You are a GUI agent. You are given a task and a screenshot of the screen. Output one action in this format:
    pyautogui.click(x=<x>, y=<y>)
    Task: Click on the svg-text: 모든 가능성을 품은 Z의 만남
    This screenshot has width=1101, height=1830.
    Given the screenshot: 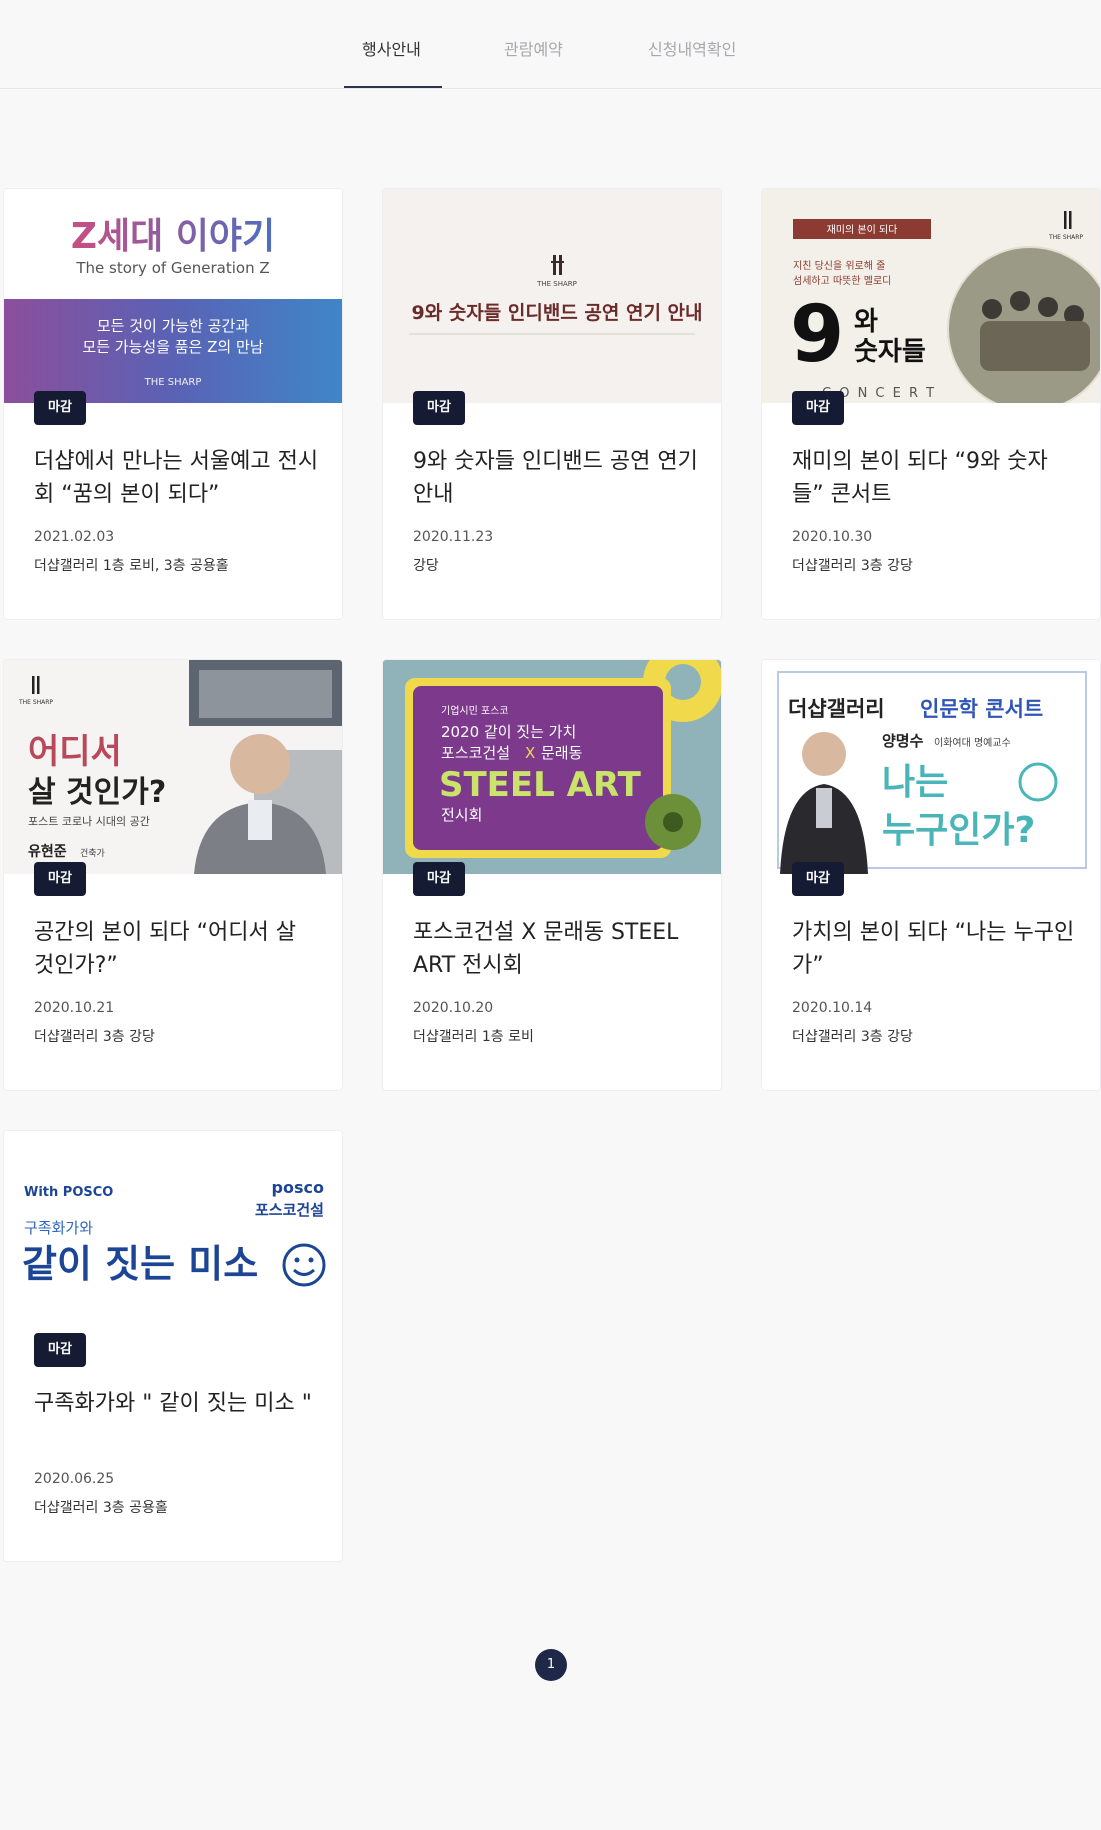 What is the action you would take?
    pyautogui.click(x=172, y=347)
    